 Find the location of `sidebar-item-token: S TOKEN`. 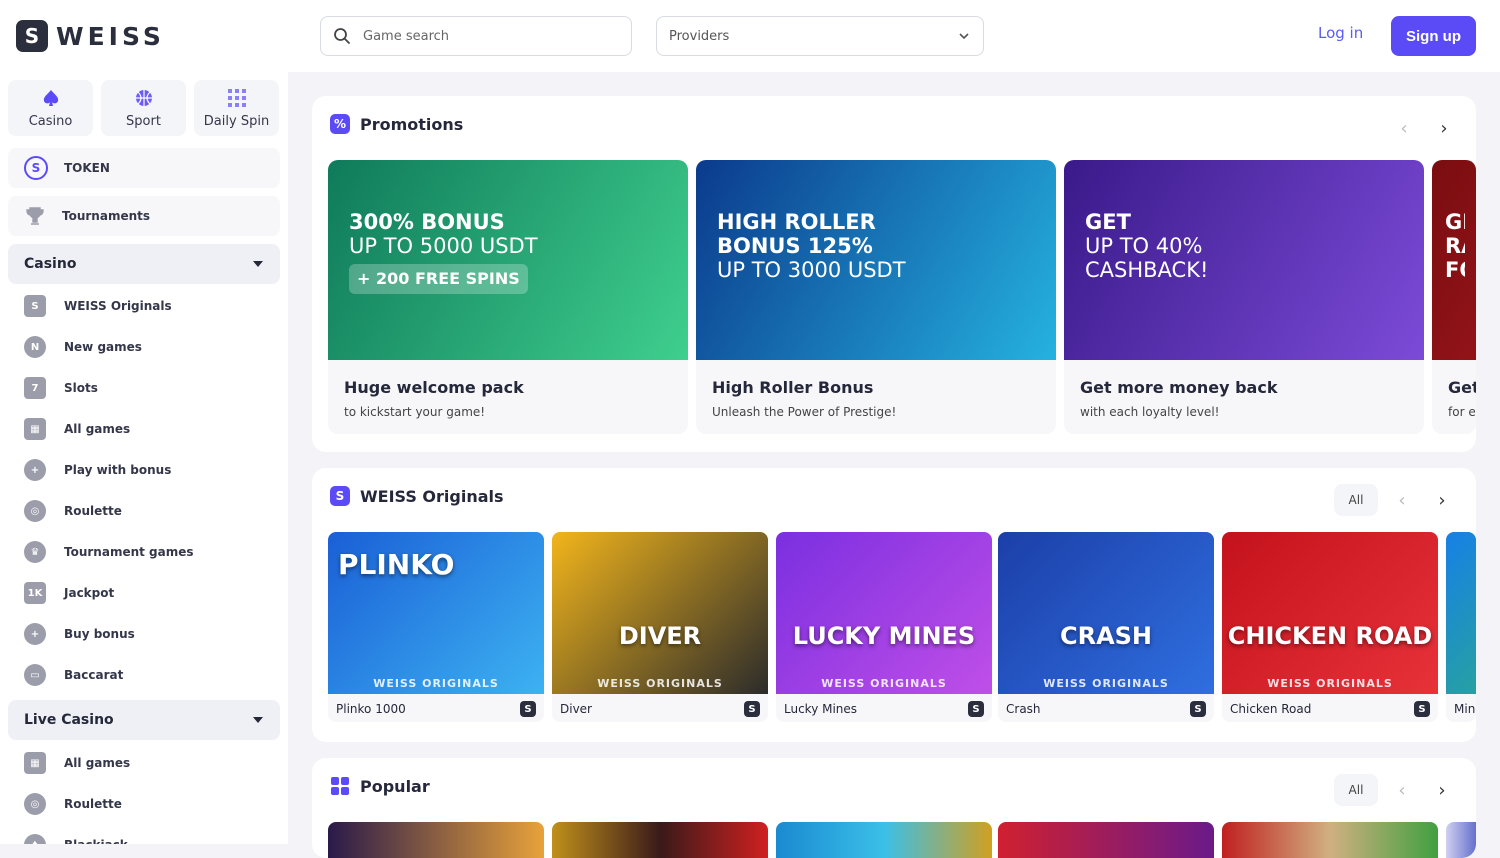

sidebar-item-token: S TOKEN is located at coordinates (144, 168).